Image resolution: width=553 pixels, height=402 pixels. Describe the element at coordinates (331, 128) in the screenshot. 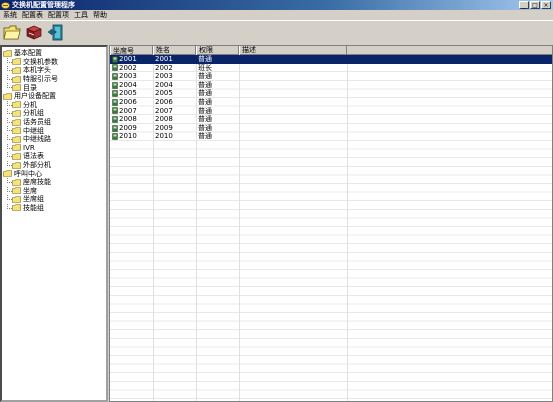

I see `table-row: 2009 2009 普通` at that location.